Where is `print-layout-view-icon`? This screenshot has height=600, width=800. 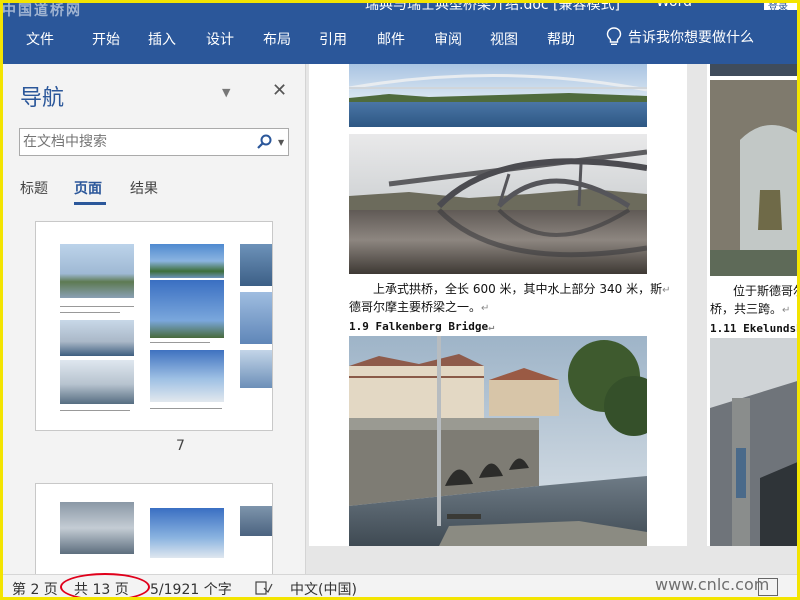 print-layout-view-icon is located at coordinates (768, 587).